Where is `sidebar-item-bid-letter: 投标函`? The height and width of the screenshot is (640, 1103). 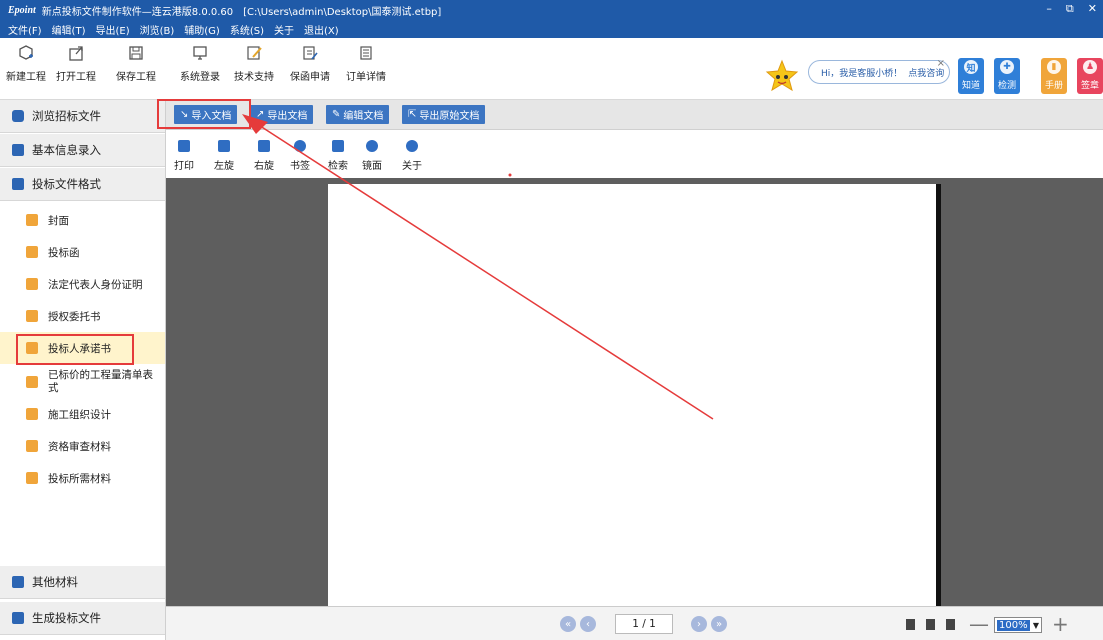 sidebar-item-bid-letter: 投标函 is located at coordinates (82, 252).